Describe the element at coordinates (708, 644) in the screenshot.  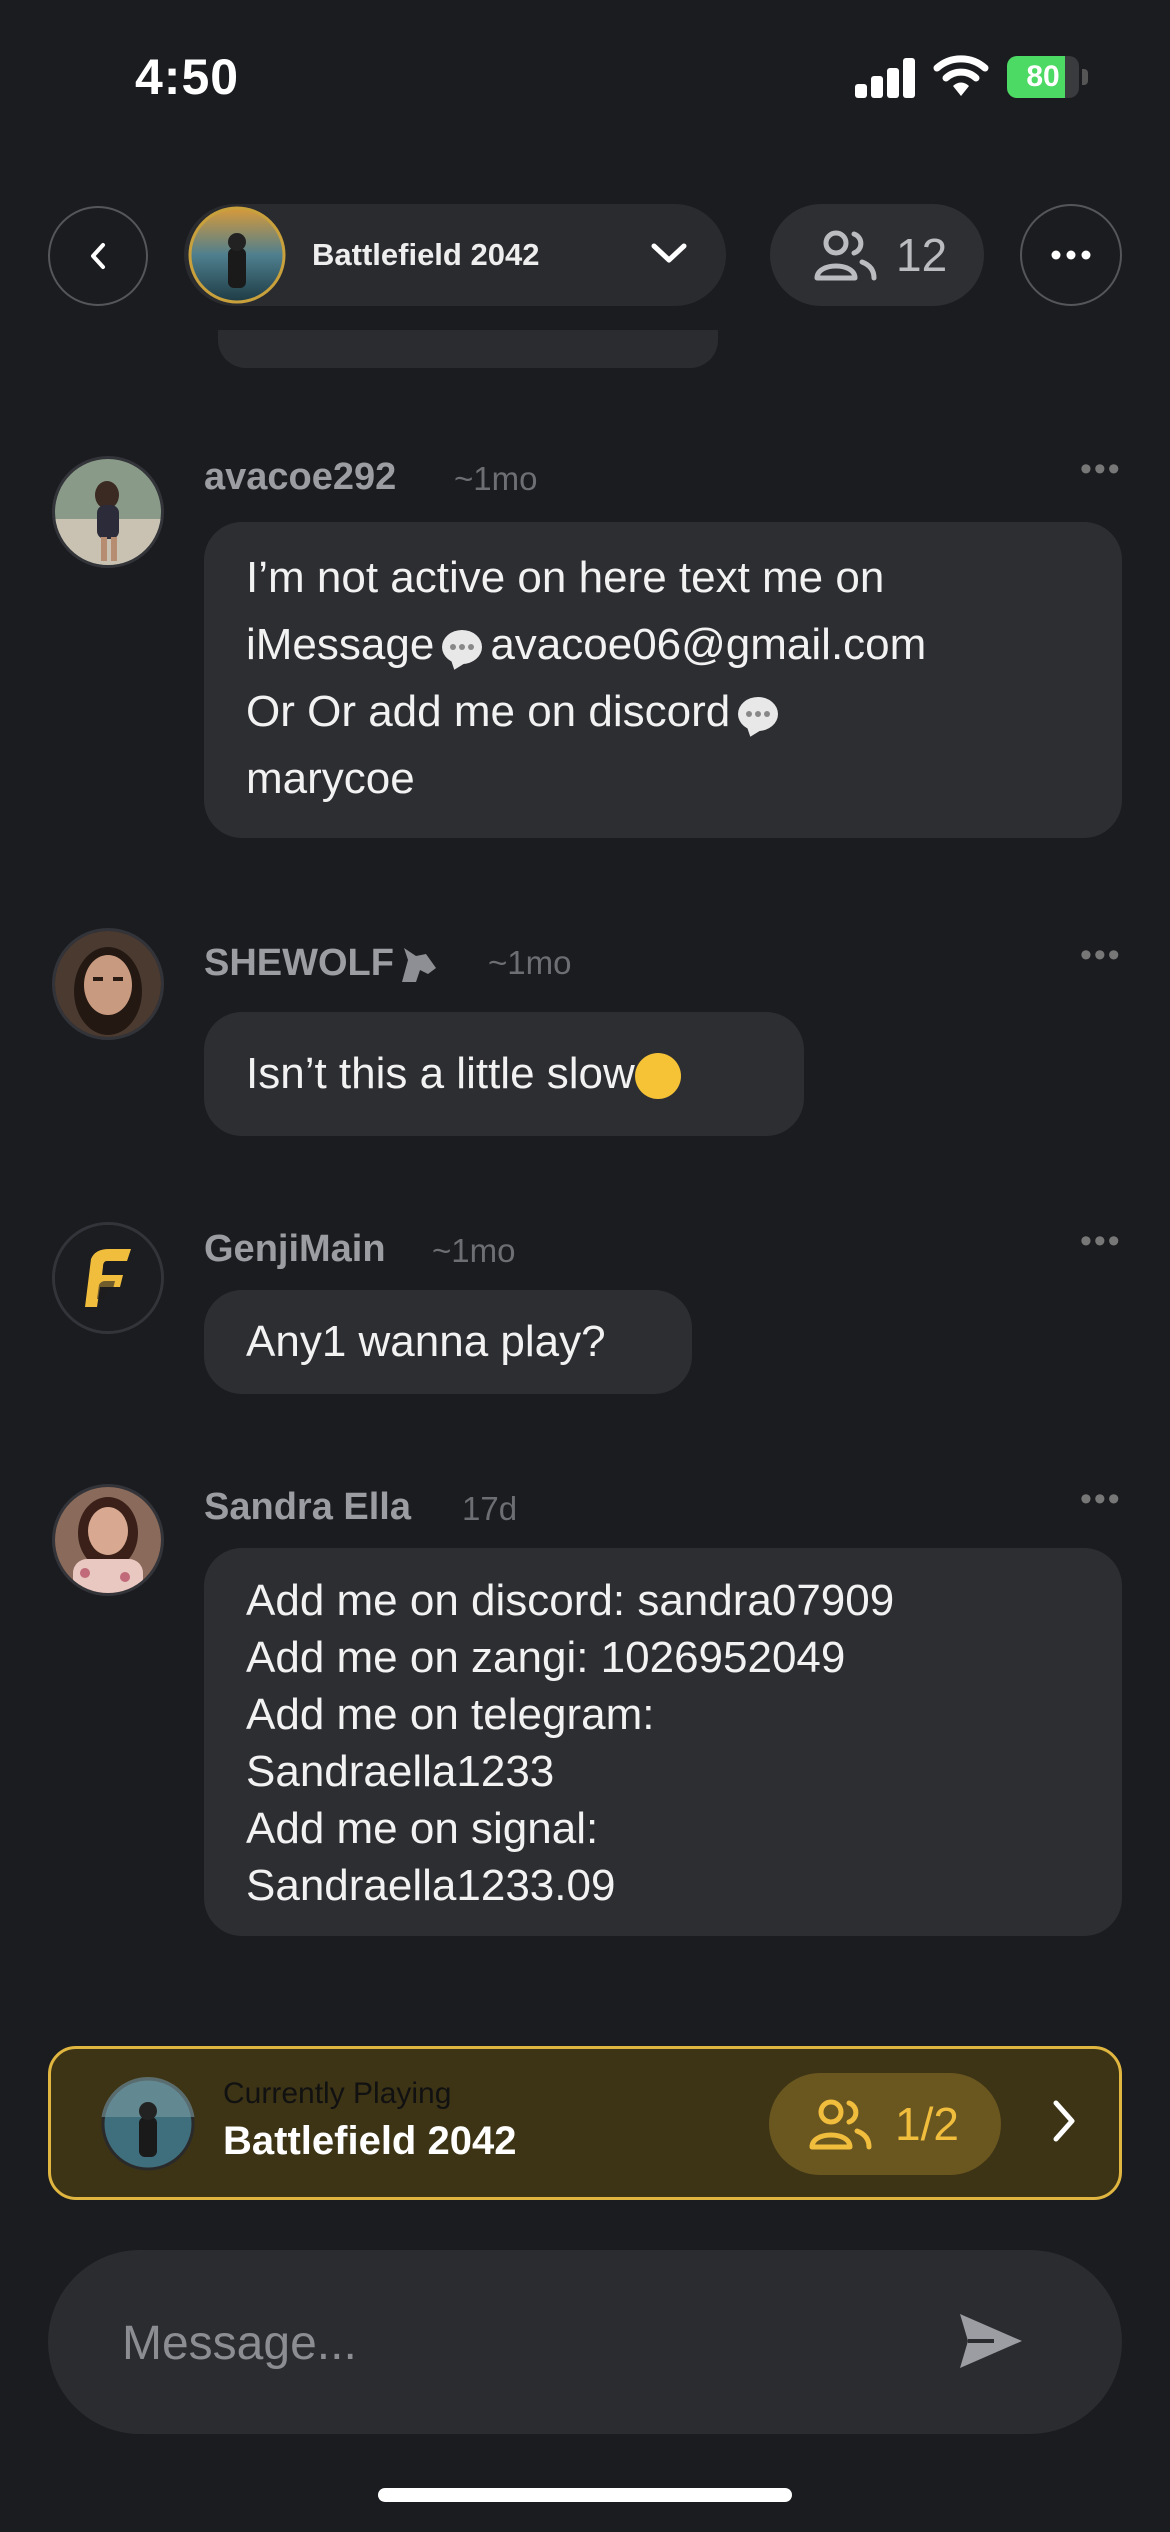
I see `message-text: avacoe06@gmail.com` at that location.